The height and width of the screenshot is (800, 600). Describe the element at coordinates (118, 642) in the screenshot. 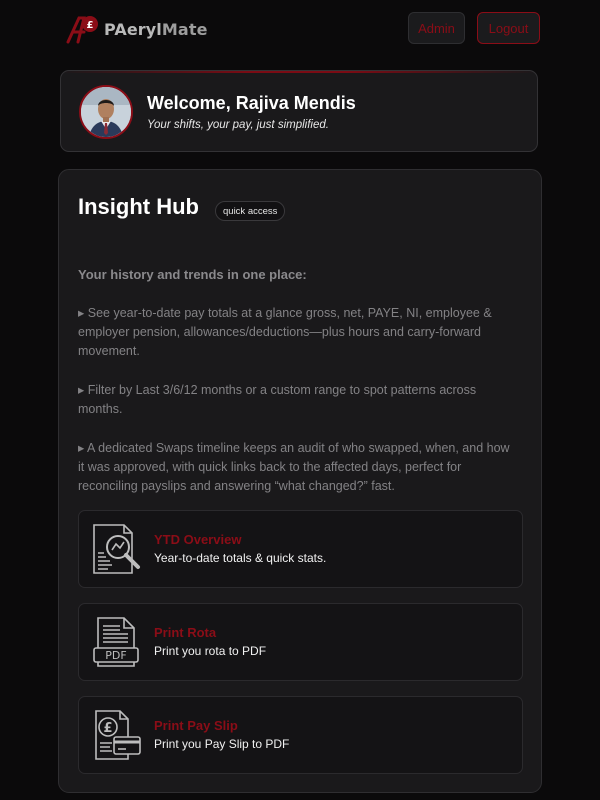

I see `pdf-document-icon: PDF` at that location.